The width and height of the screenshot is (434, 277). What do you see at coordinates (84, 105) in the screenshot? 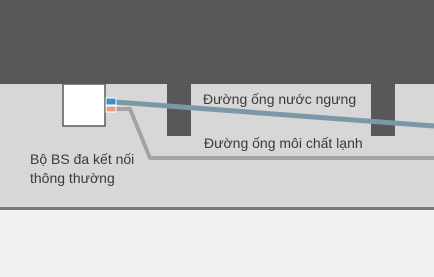
I see `bs-unit-box` at bounding box center [84, 105].